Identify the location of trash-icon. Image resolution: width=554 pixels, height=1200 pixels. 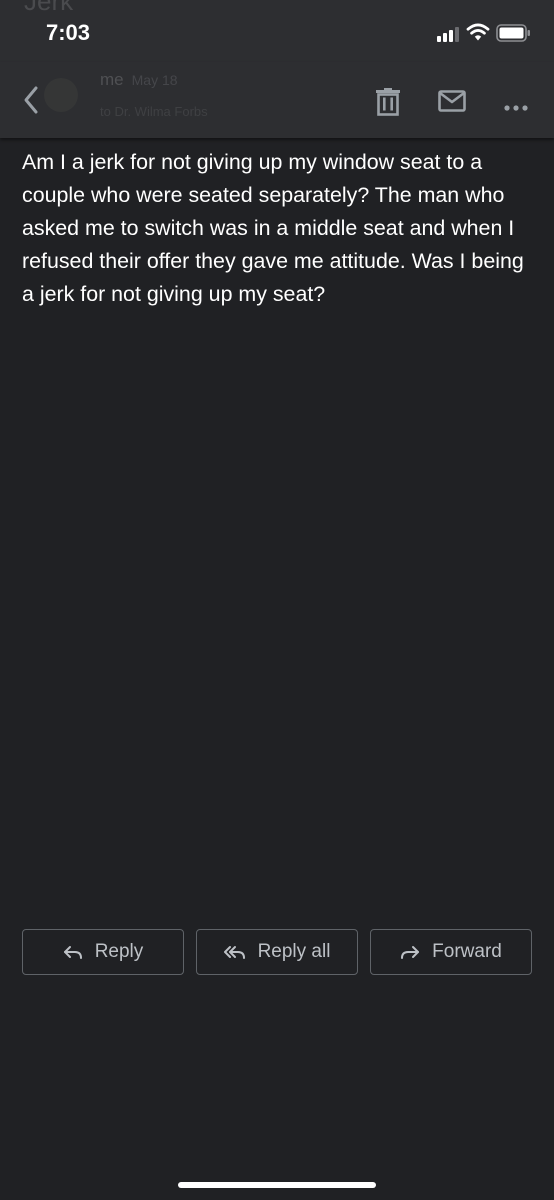
(388, 102).